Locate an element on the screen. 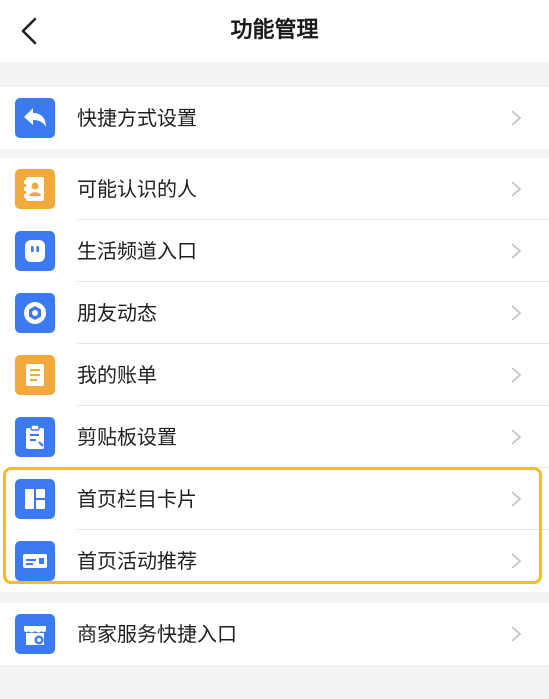 This screenshot has height=699, width=549. clipboard-icon is located at coordinates (35, 437).